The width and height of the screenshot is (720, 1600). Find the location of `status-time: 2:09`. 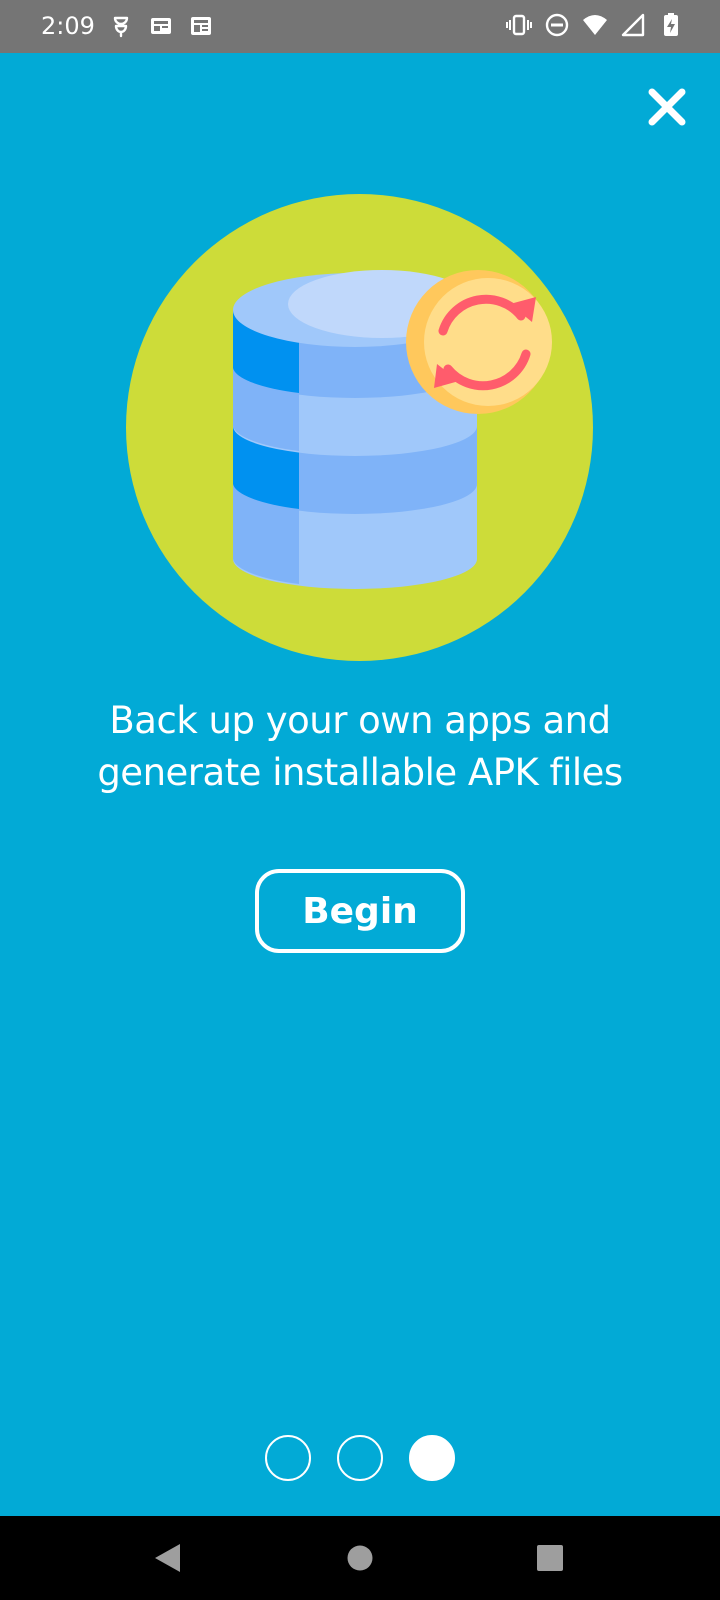

status-time: 2:09 is located at coordinates (68, 26).